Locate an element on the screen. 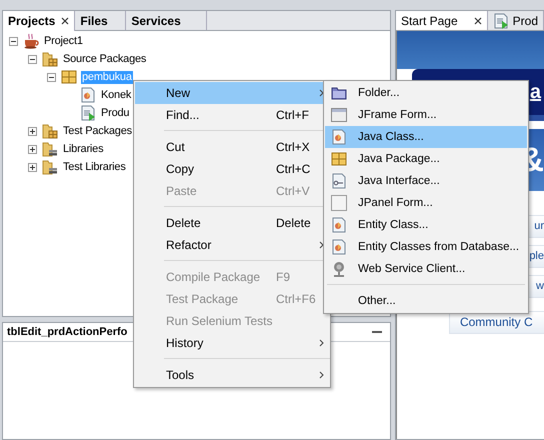 This screenshot has height=440, width=544. menu-item: Tools is located at coordinates (232, 375).